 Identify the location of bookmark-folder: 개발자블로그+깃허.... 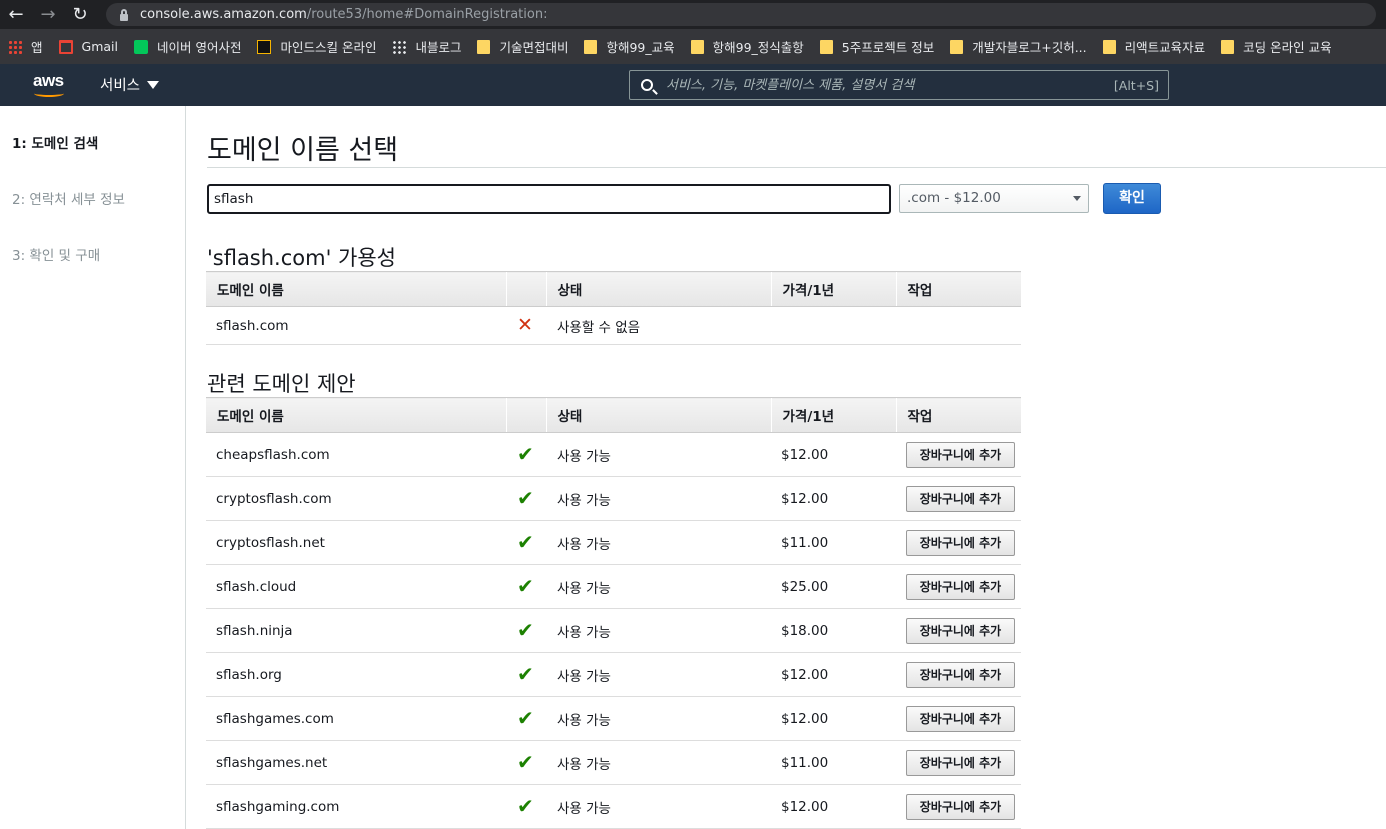
(1018, 46).